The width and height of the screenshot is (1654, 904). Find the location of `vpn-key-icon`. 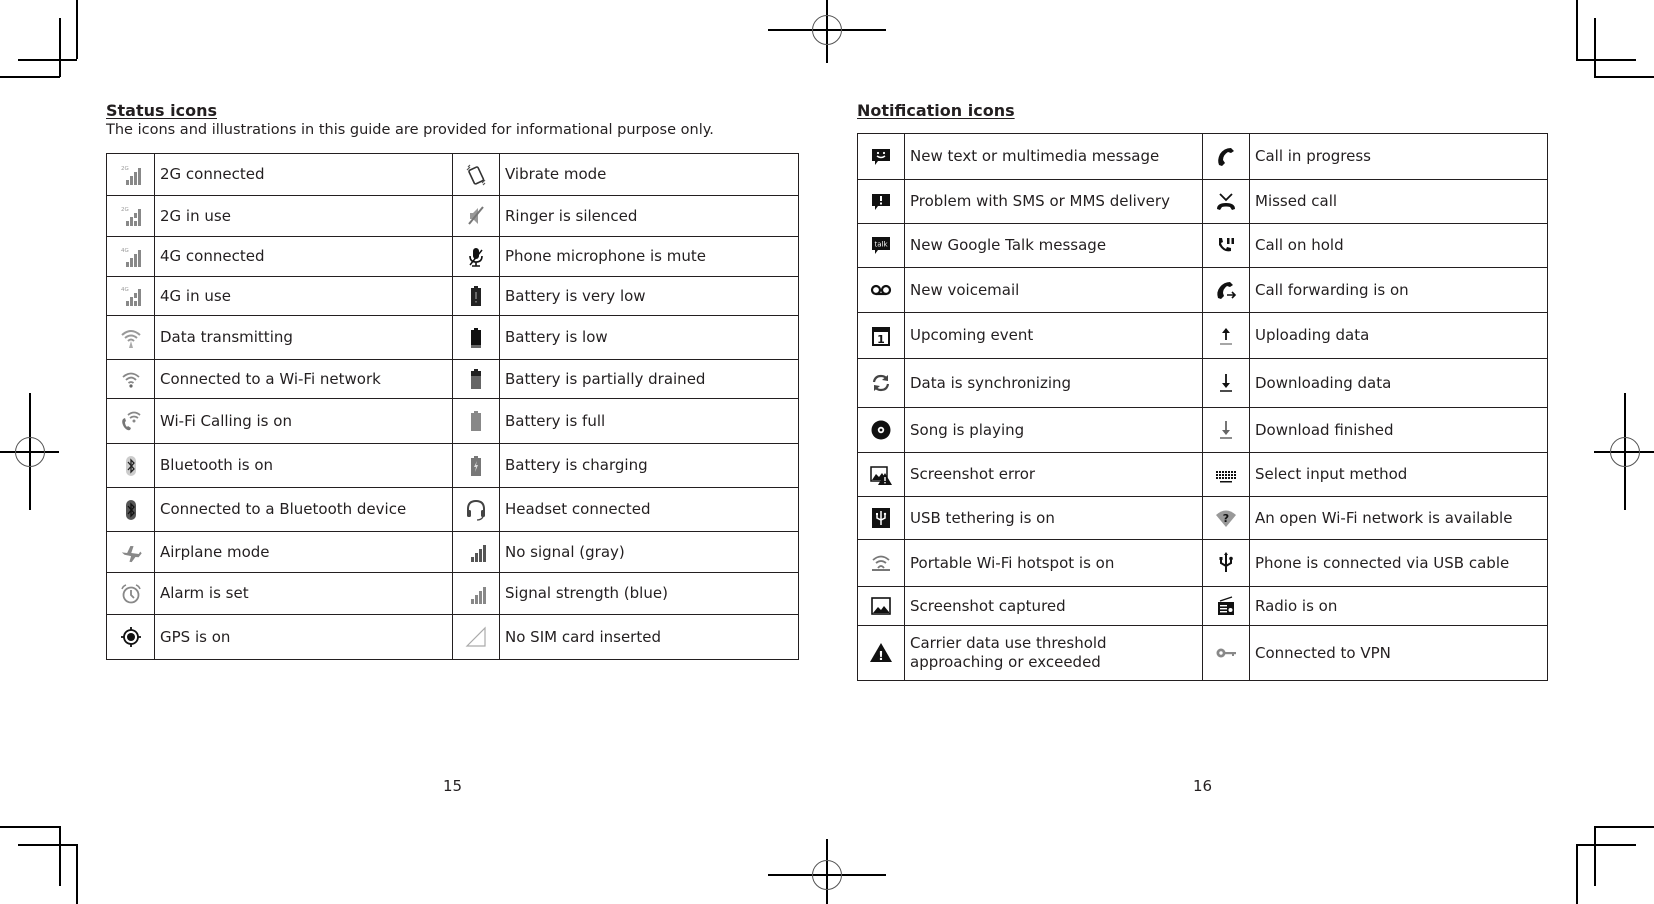

vpn-key-icon is located at coordinates (1226, 653).